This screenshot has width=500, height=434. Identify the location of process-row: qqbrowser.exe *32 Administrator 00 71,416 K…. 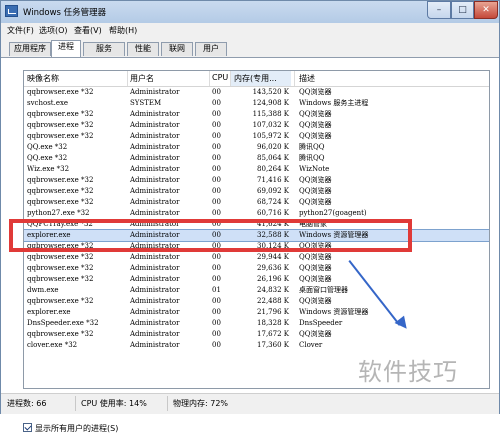
(256, 180).